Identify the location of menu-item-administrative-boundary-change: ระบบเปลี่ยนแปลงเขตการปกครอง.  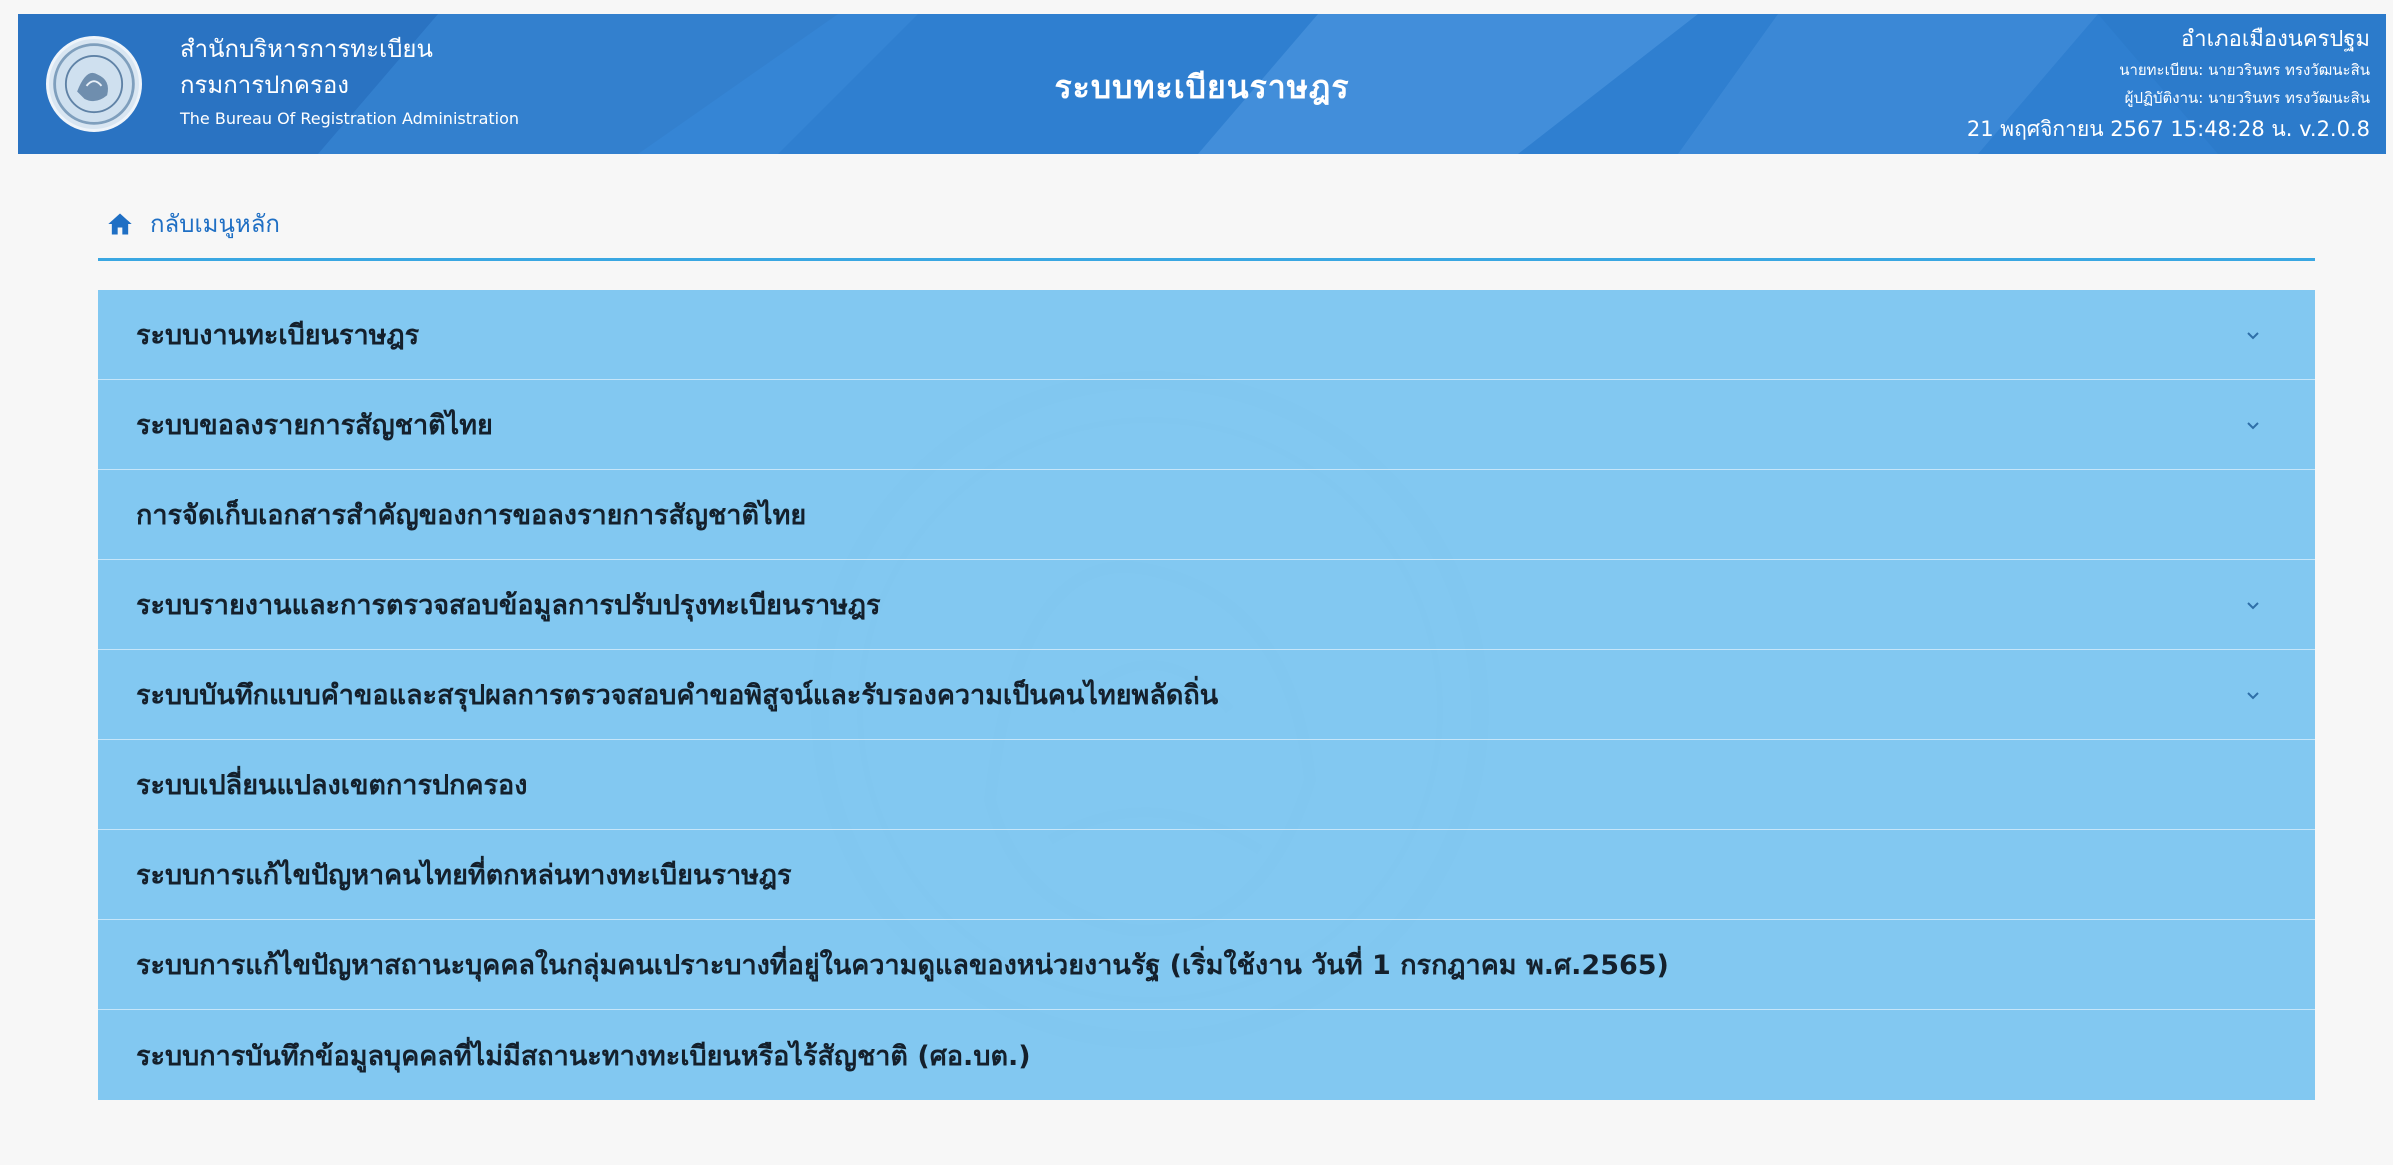
(1206, 785).